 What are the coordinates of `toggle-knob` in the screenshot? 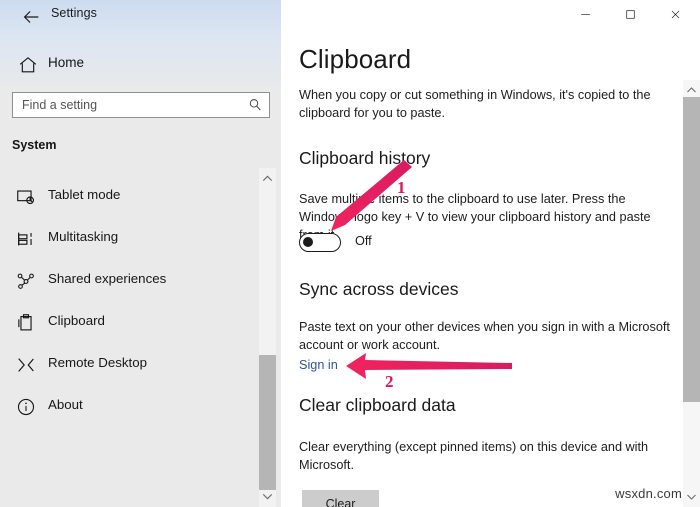 It's located at (308, 242).